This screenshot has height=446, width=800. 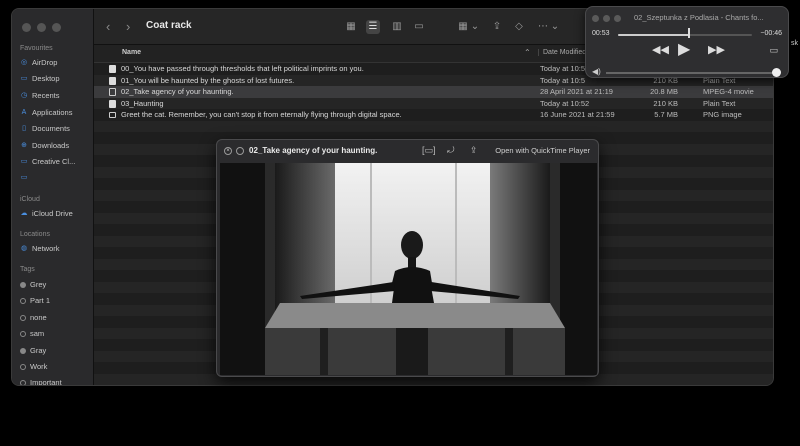 I want to click on desktop-edge-text: sk, so click(x=794, y=43).